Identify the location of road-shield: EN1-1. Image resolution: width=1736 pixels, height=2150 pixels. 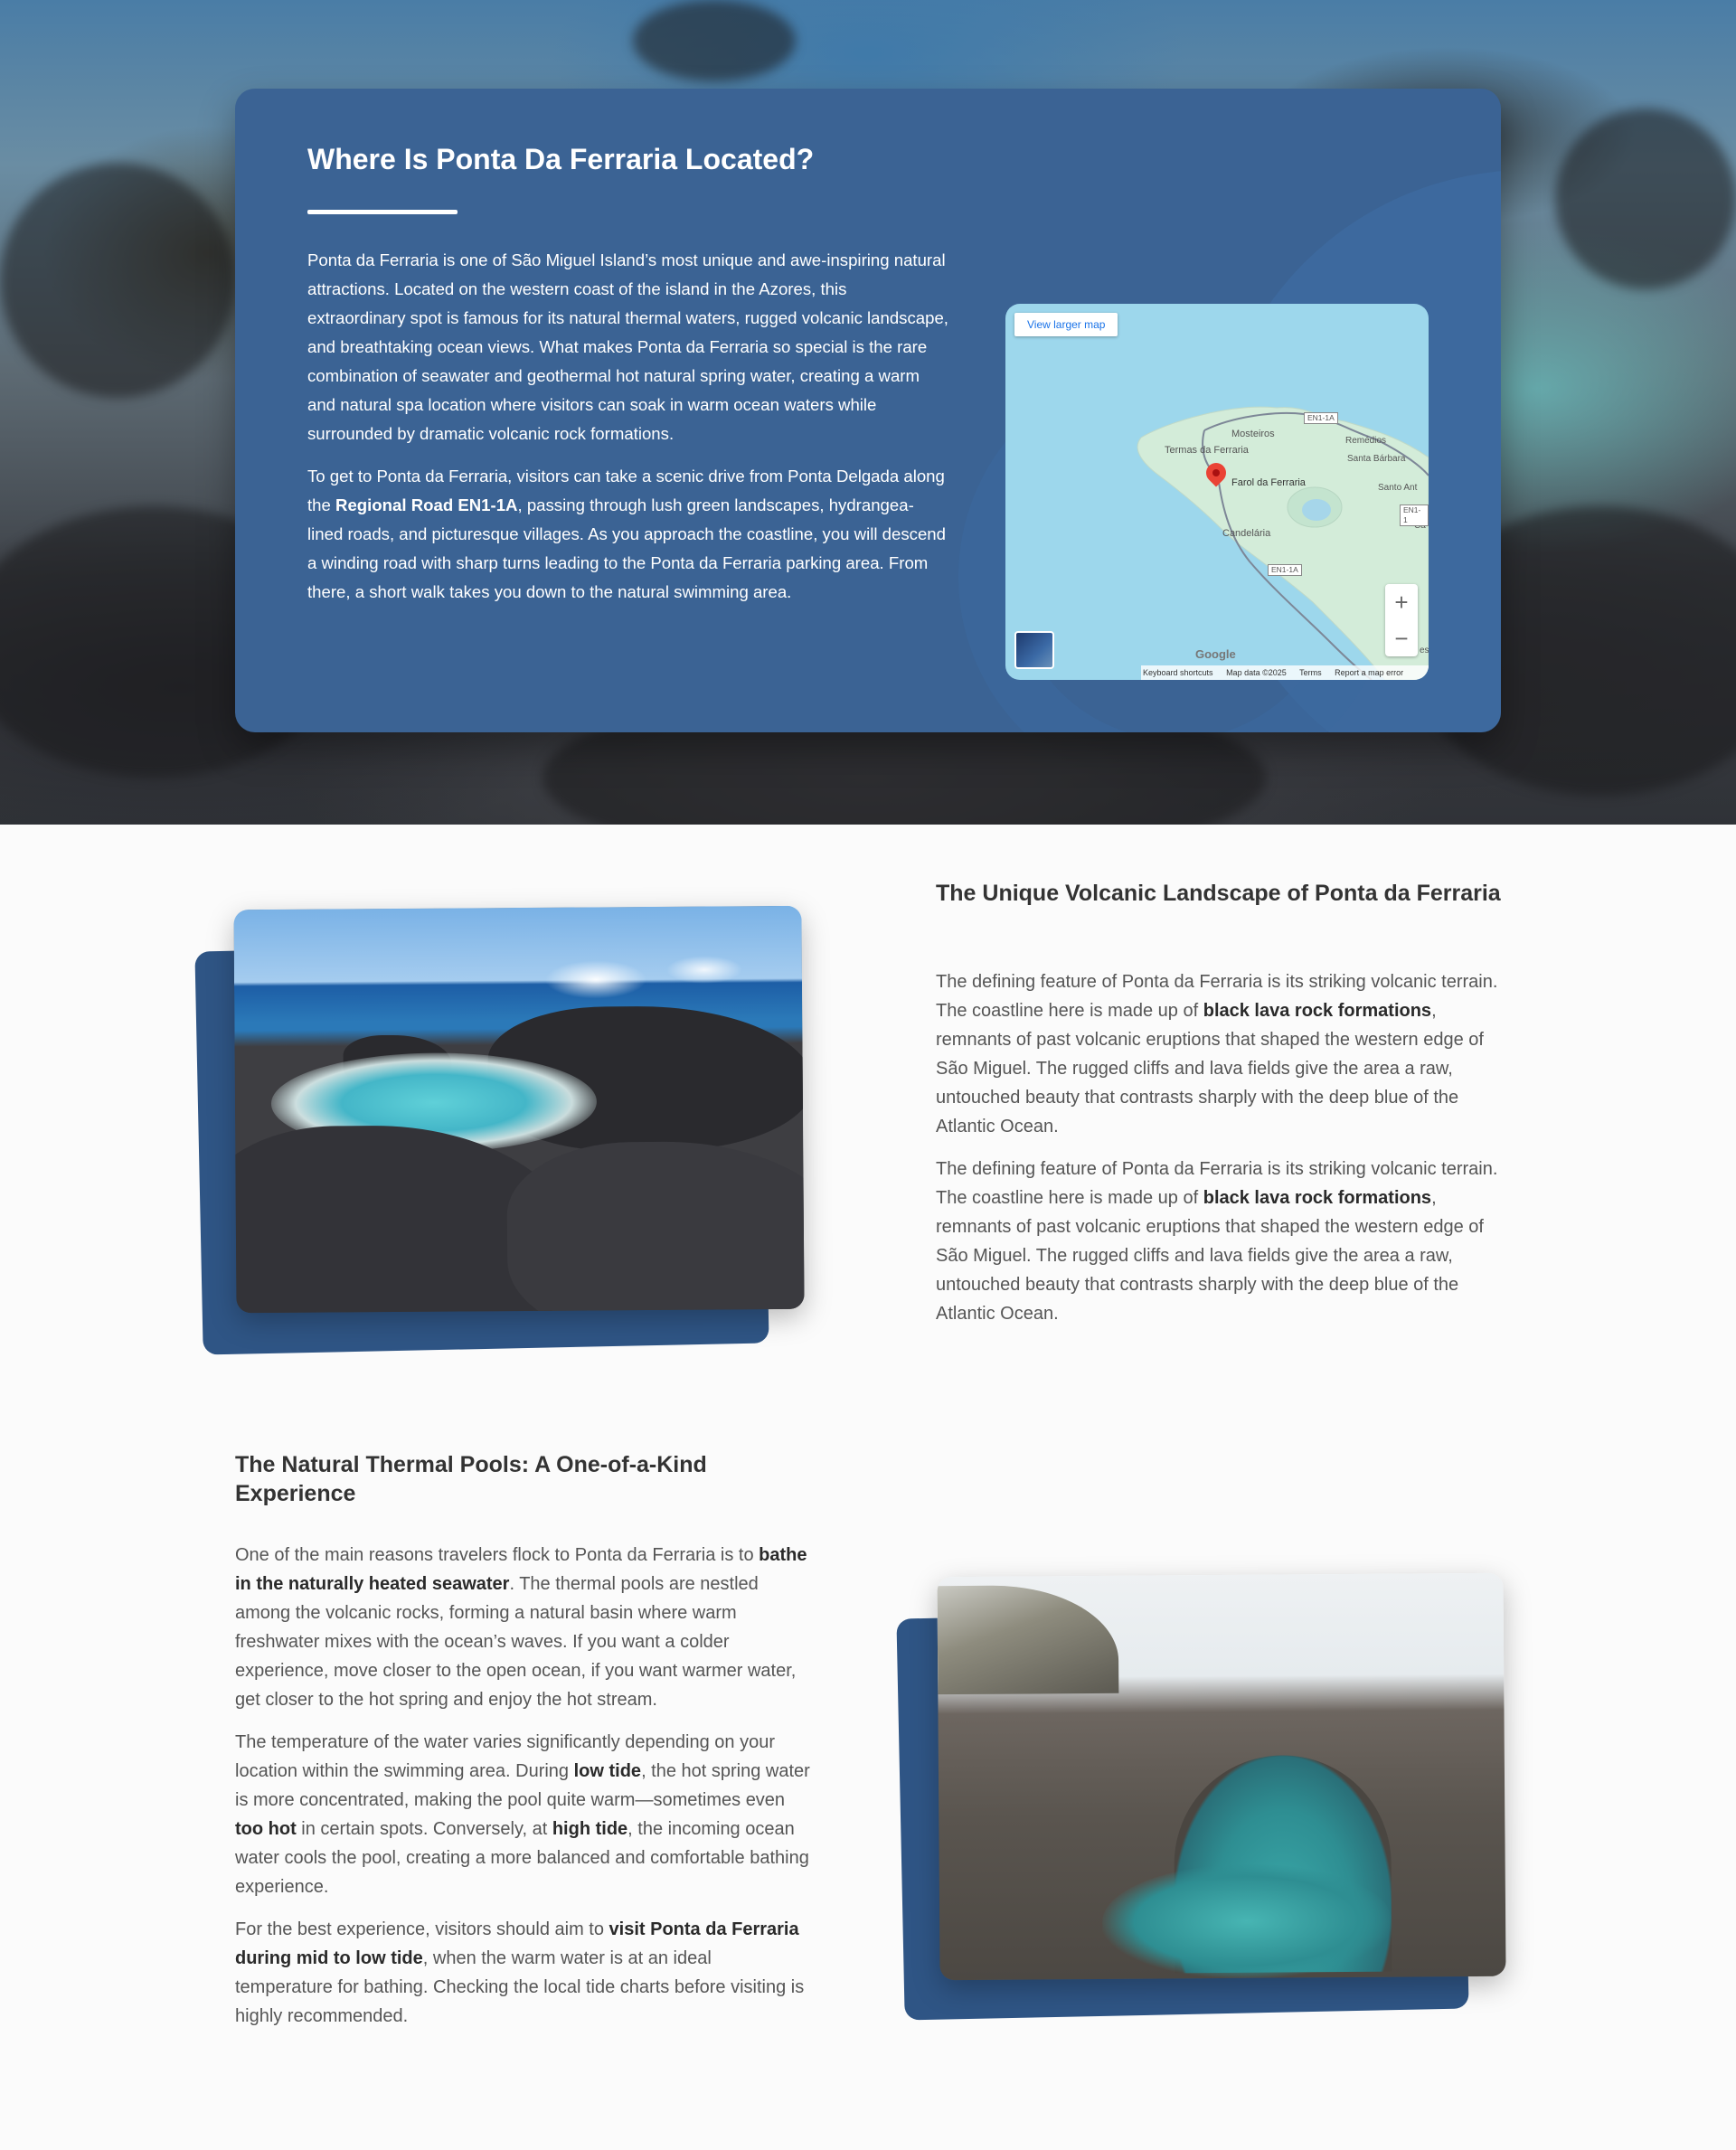
(1414, 515).